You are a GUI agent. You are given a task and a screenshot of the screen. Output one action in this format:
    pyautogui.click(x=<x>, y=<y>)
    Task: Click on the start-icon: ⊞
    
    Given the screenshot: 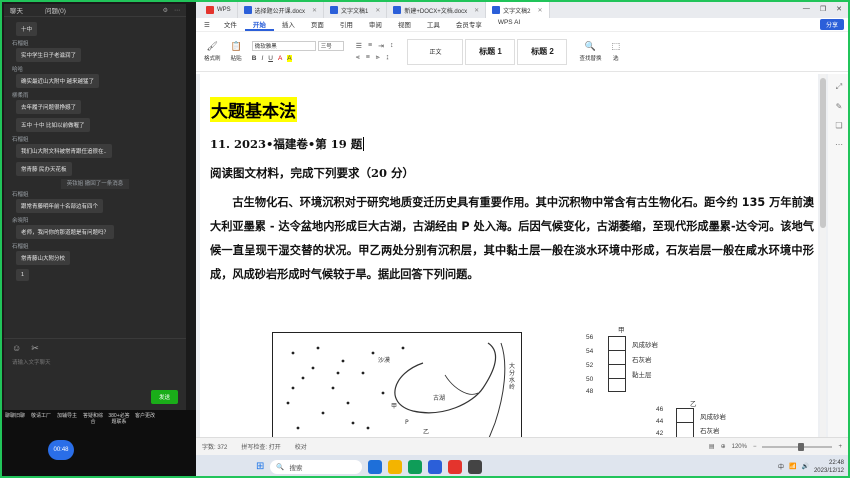 What is the action you would take?
    pyautogui.click(x=260, y=466)
    